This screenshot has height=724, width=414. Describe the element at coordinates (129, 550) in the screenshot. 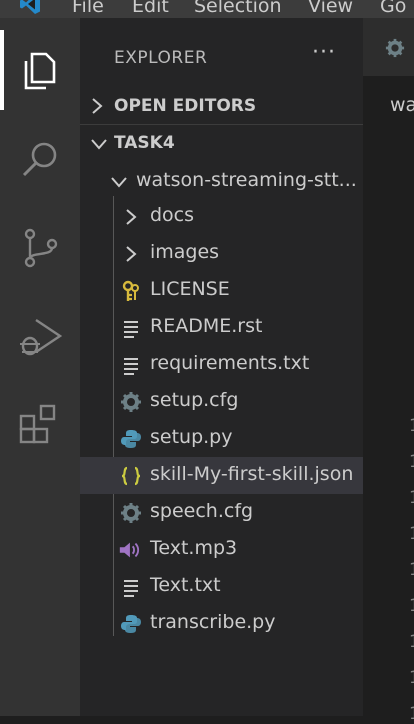

I see `audio-icon` at that location.